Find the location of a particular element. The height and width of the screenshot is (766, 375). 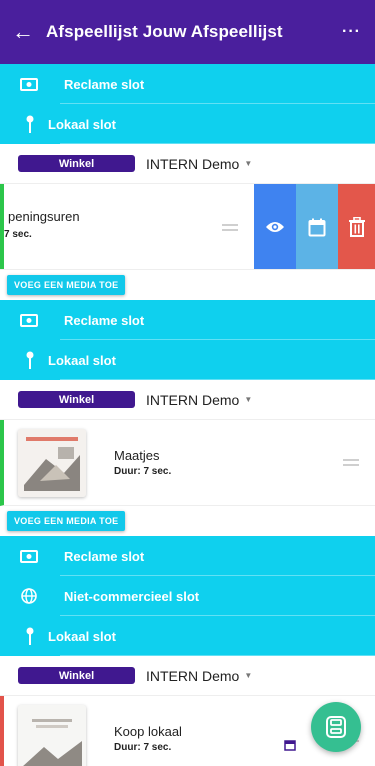

globe-icon is located at coordinates (29, 596).